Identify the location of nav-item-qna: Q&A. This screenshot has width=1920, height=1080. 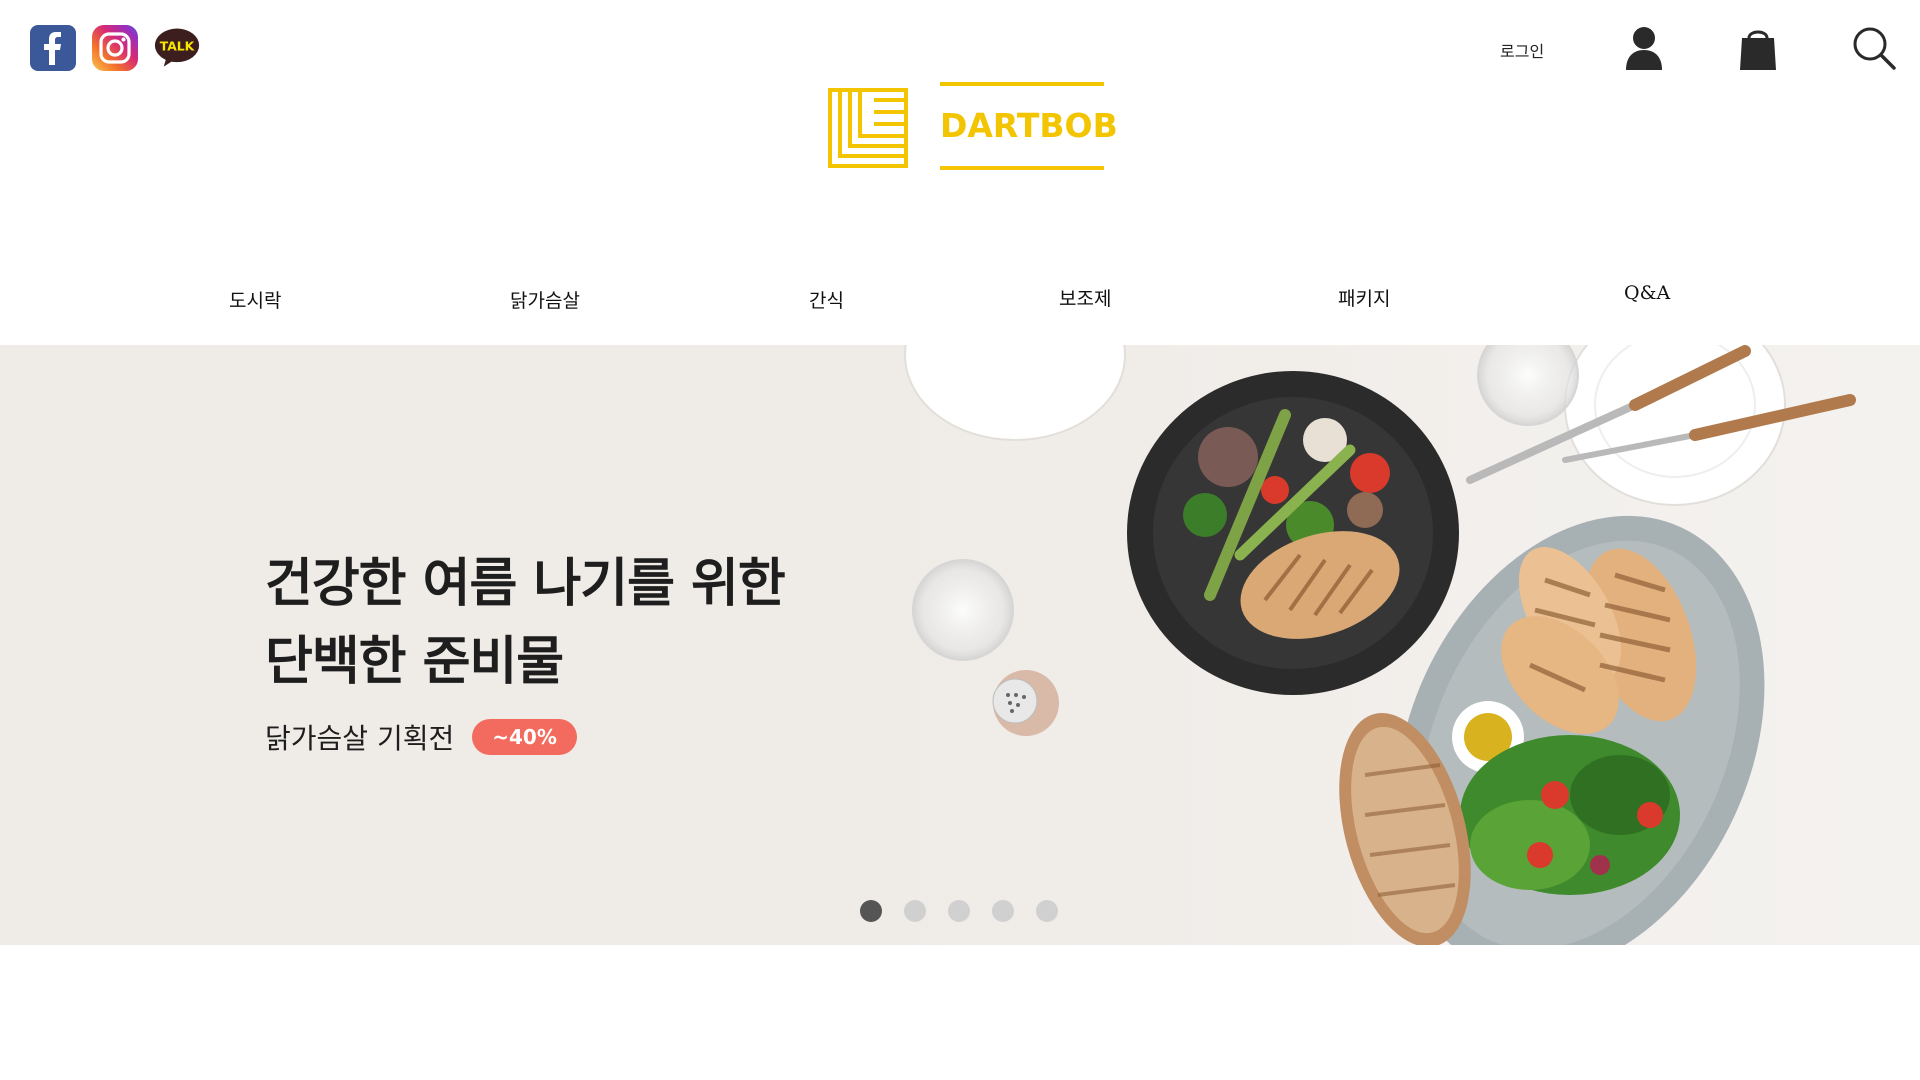
(1647, 293).